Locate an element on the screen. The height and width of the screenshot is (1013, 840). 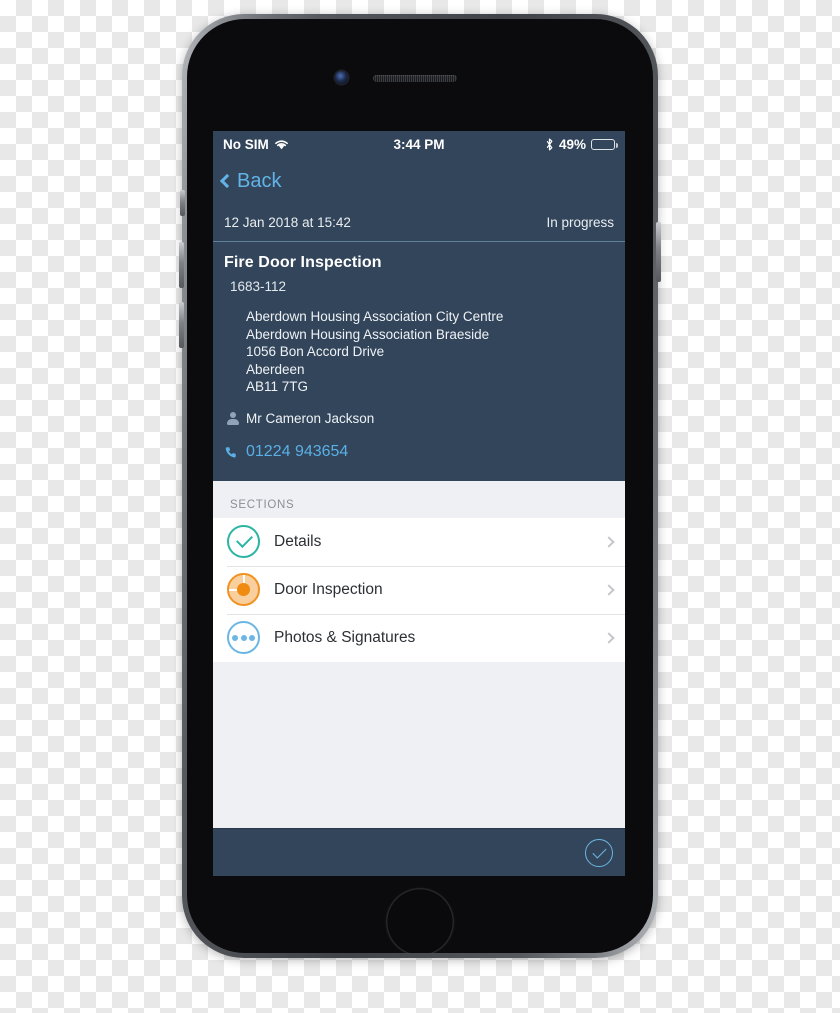
mute-switch is located at coordinates (182, 203).